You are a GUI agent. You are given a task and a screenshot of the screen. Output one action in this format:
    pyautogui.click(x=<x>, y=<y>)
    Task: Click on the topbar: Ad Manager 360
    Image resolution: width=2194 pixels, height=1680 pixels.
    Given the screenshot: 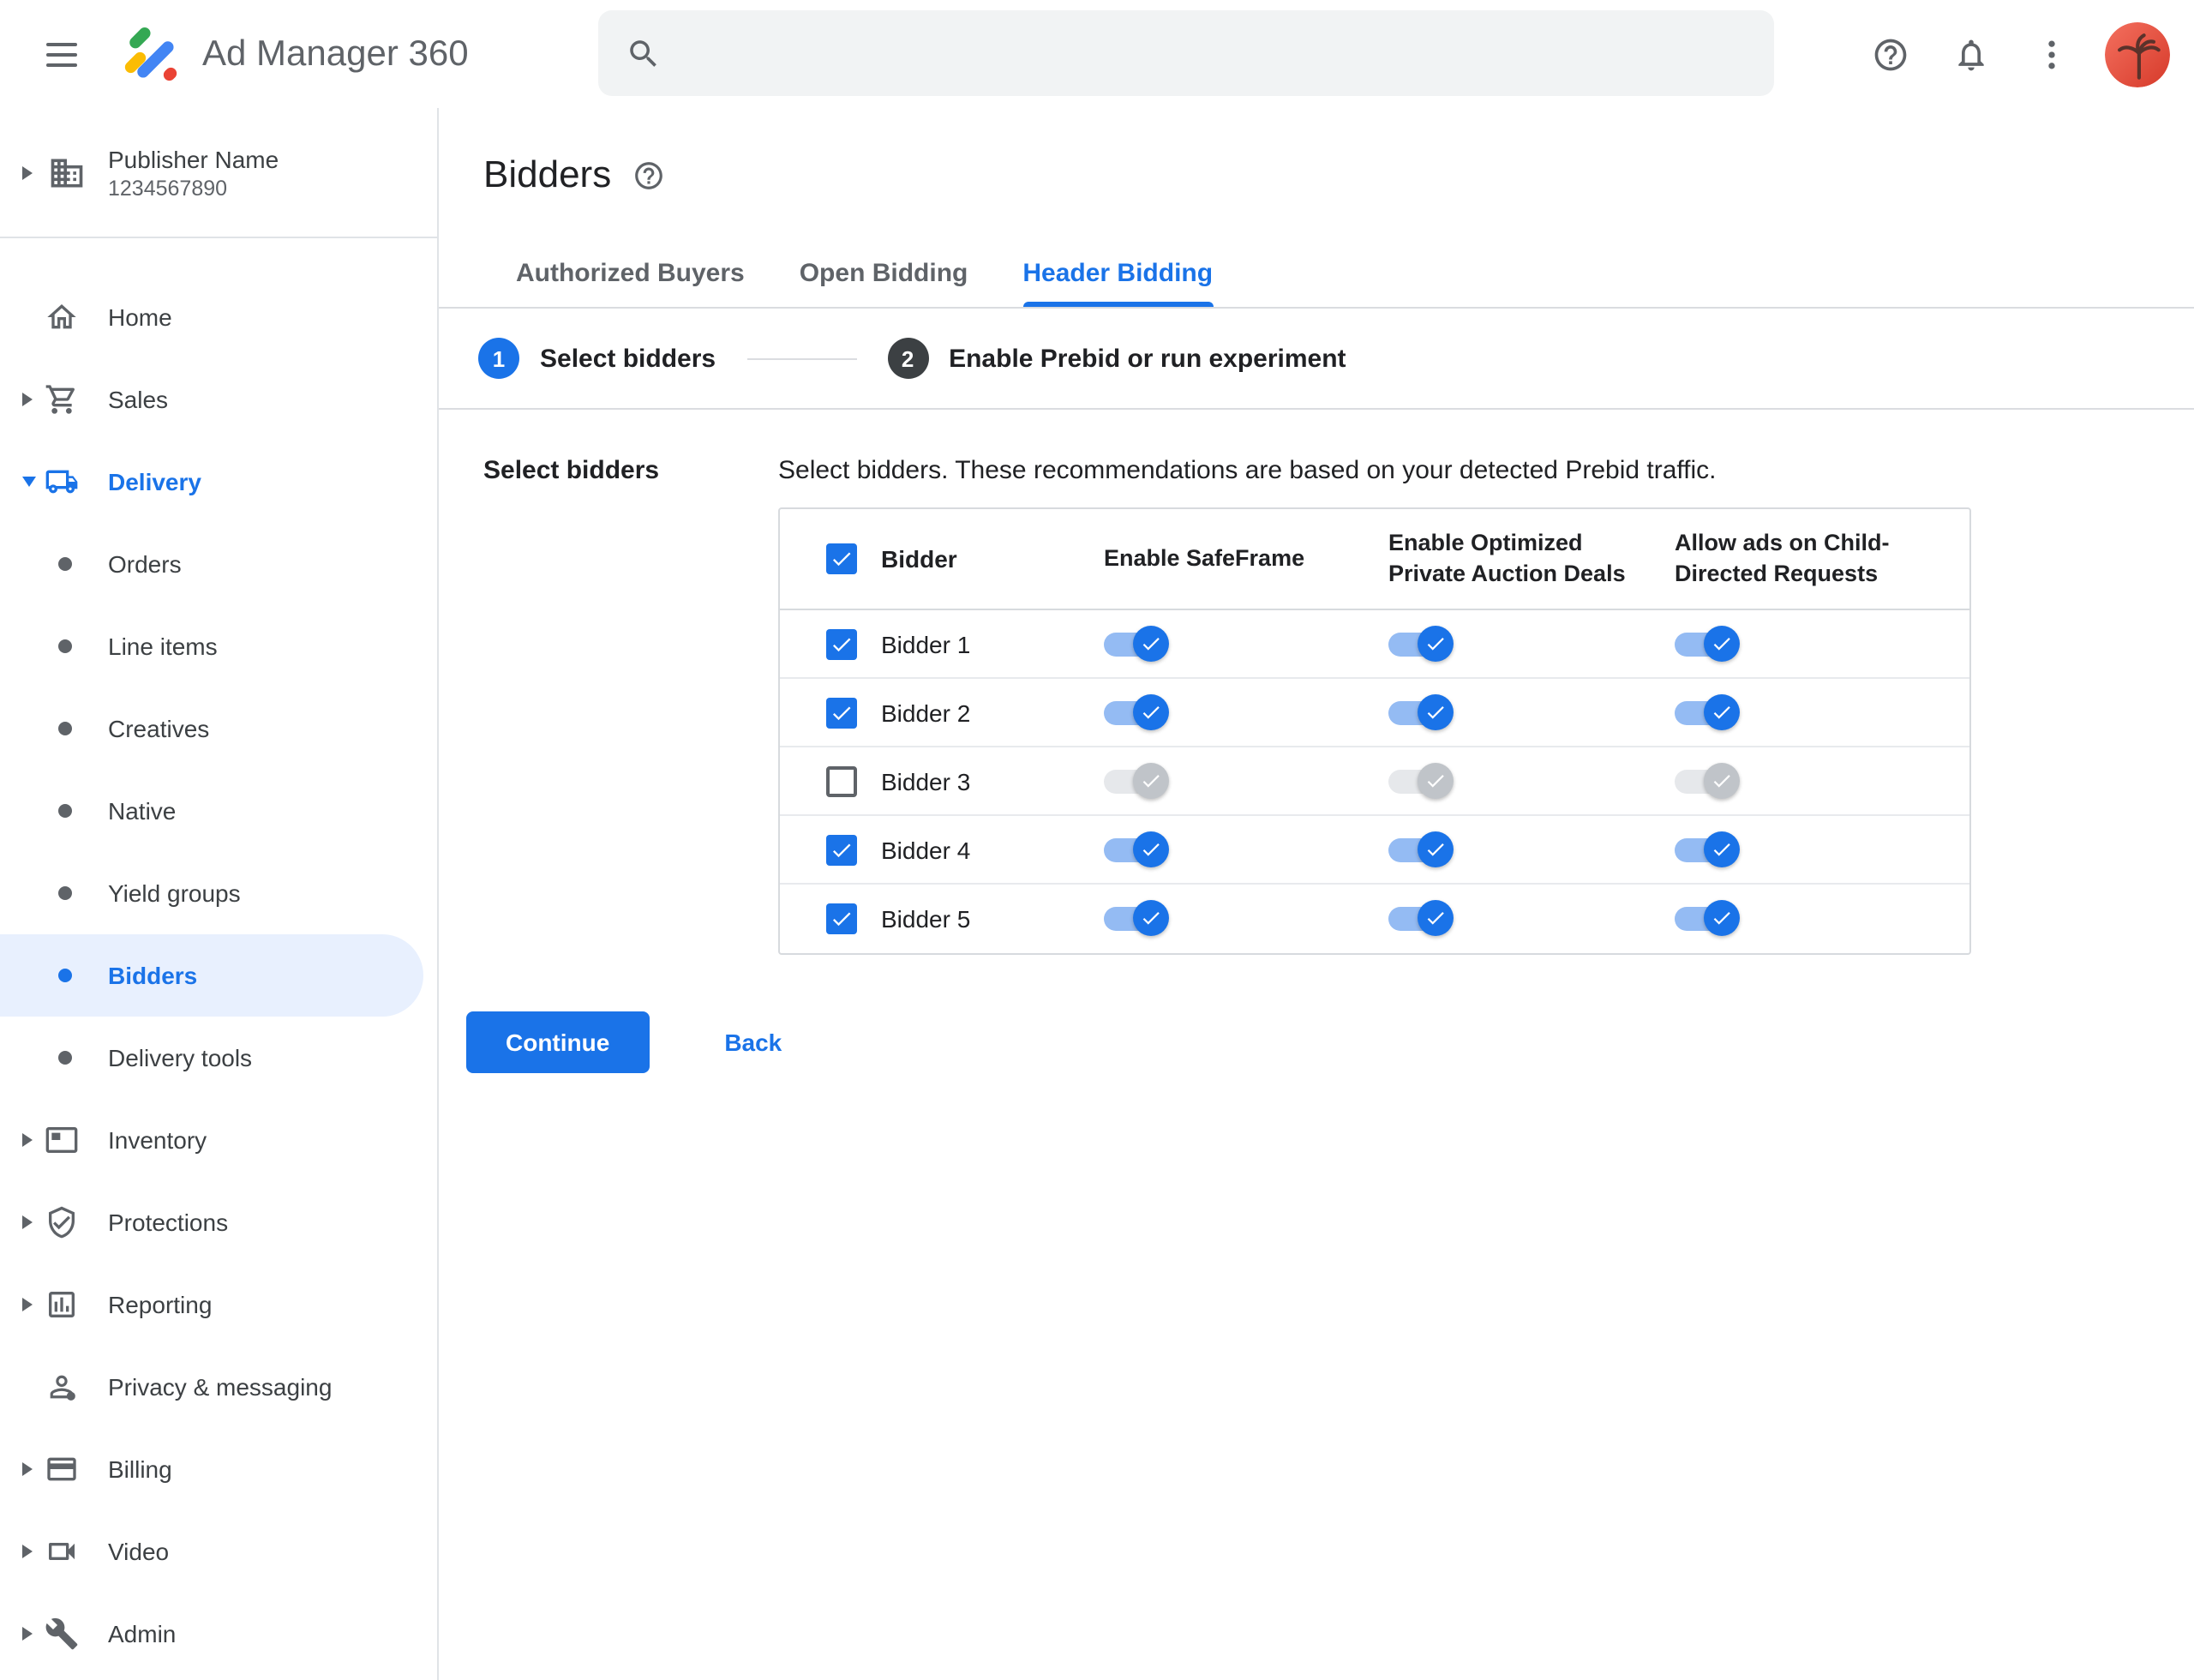 What is the action you would take?
    pyautogui.click(x=1097, y=54)
    